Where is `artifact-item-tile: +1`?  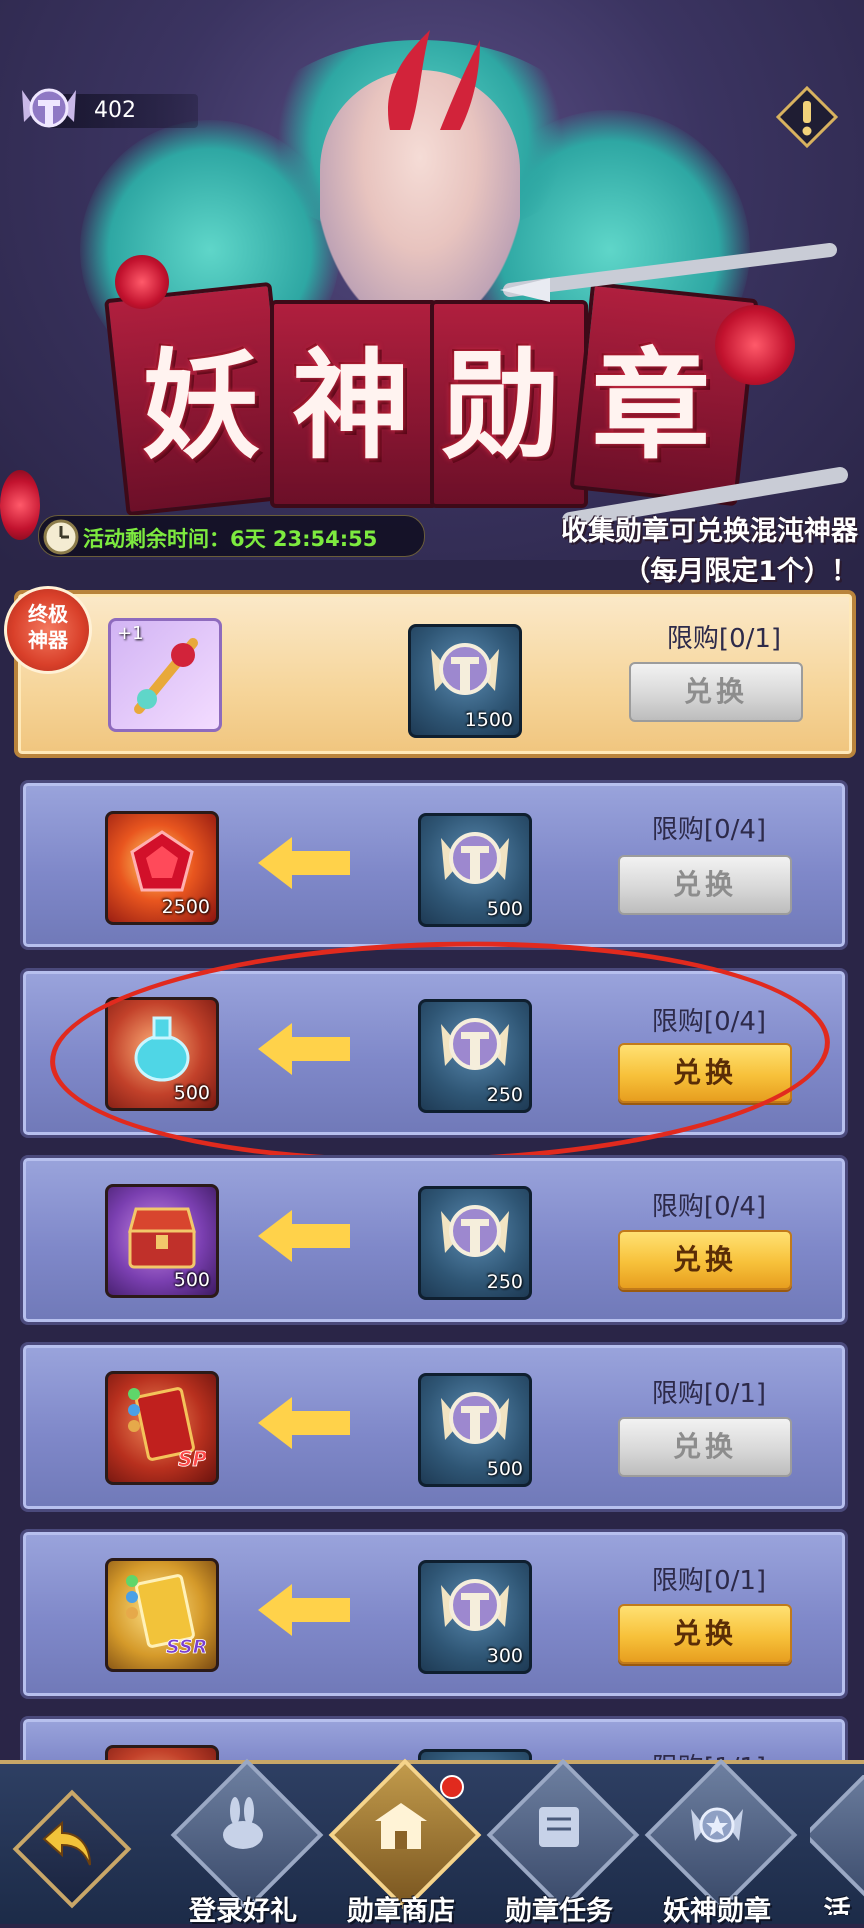 artifact-item-tile: +1 is located at coordinates (165, 675).